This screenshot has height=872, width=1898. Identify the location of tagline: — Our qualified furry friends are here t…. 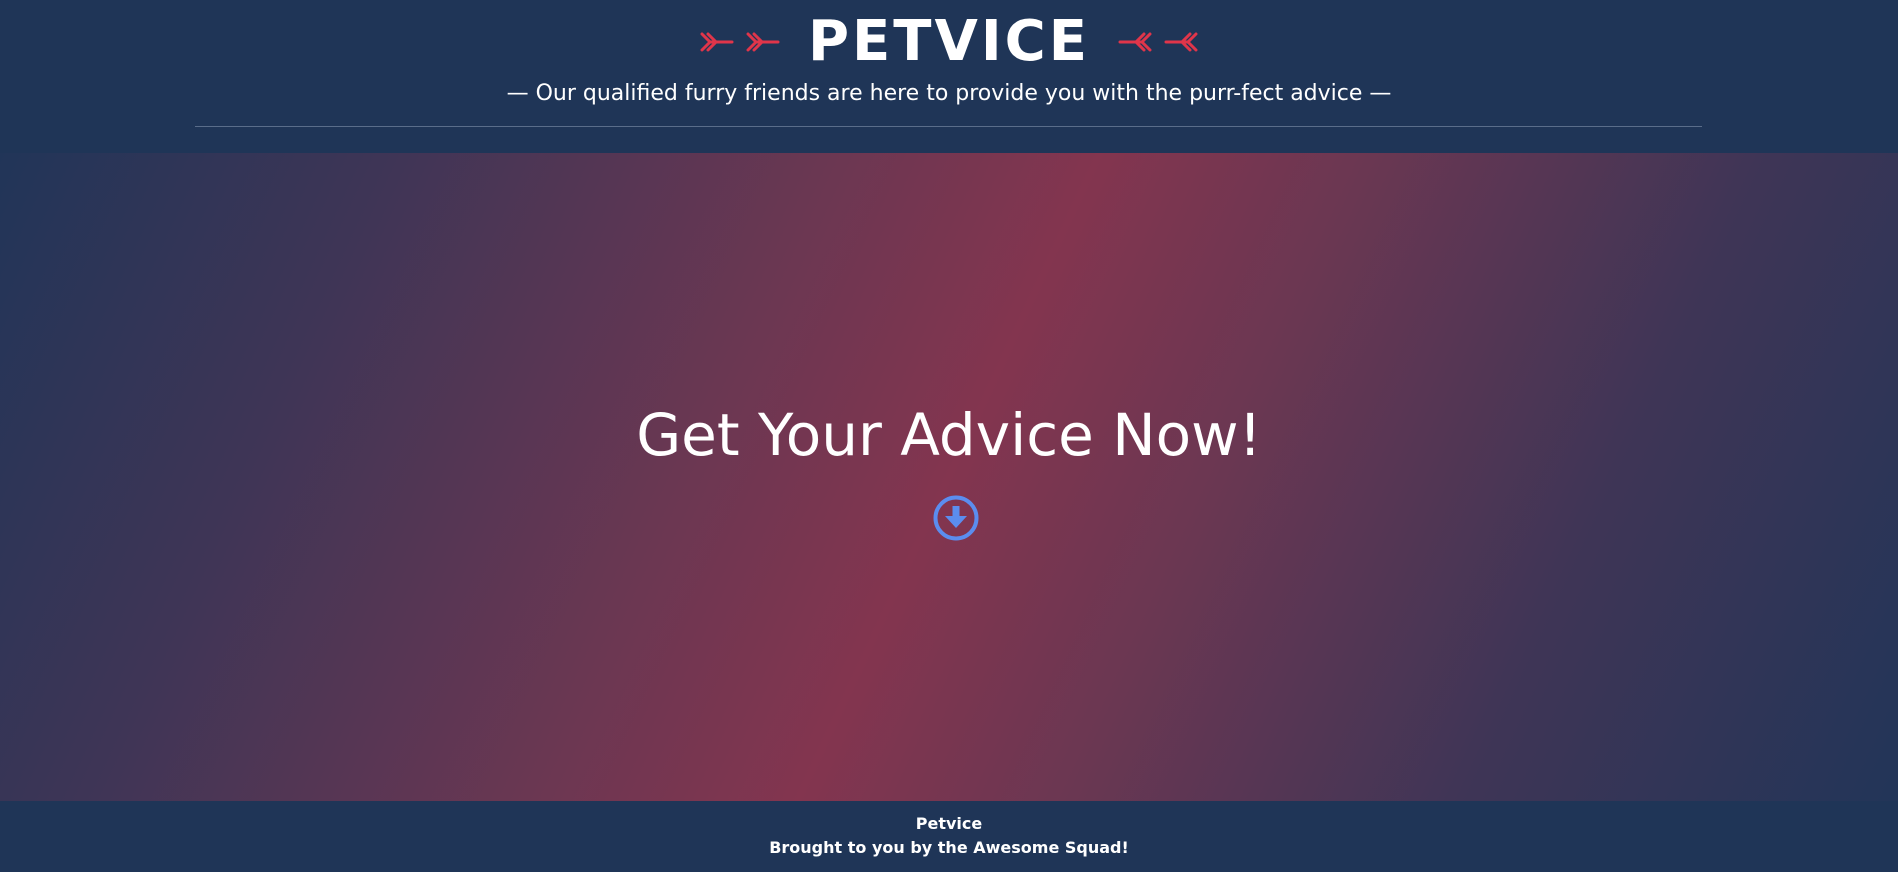
(949, 93).